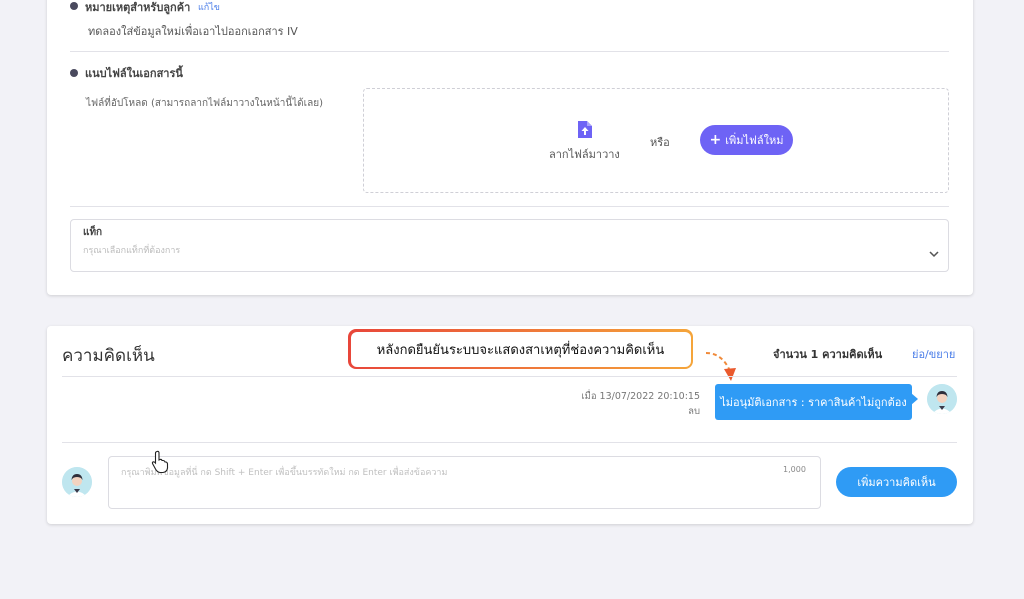  What do you see at coordinates (209, 7) in the screenshot?
I see `edit-note-link: แก้ไข` at bounding box center [209, 7].